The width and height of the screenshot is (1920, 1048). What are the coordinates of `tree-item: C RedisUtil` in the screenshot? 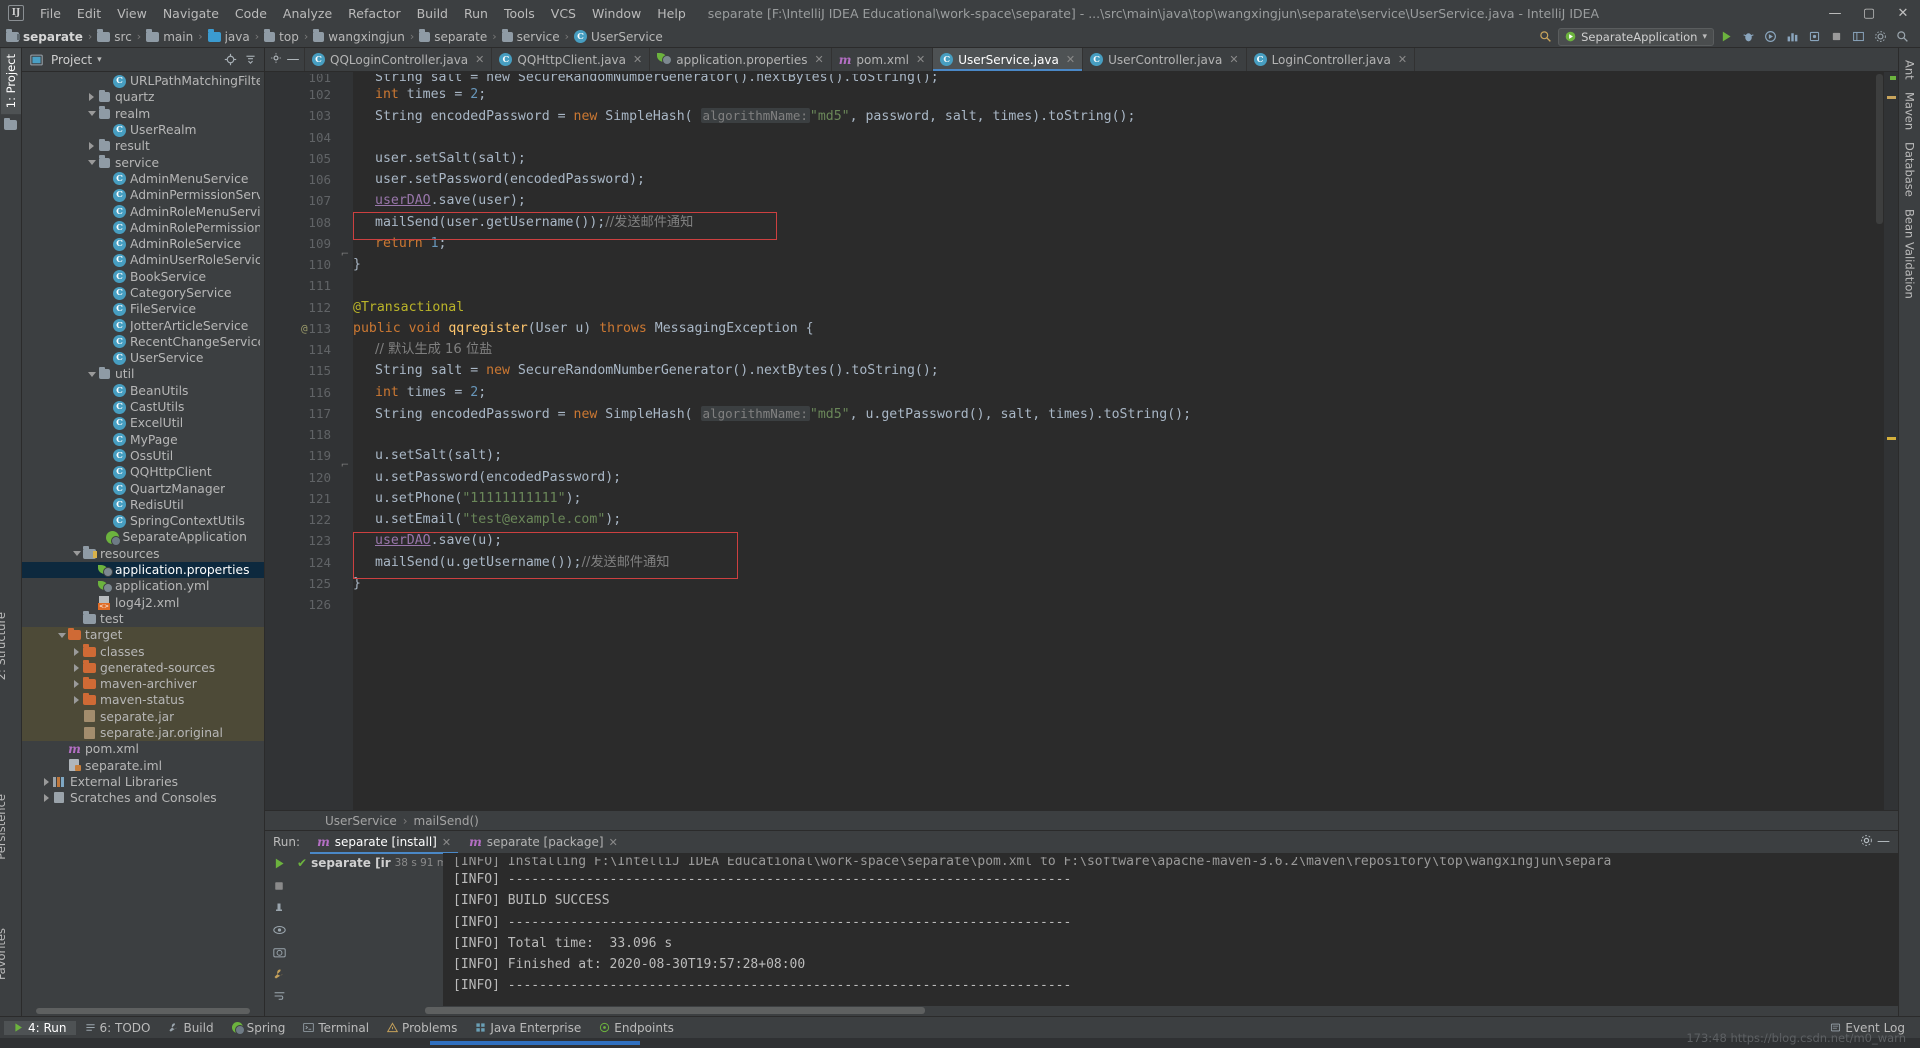 It's located at (143, 505).